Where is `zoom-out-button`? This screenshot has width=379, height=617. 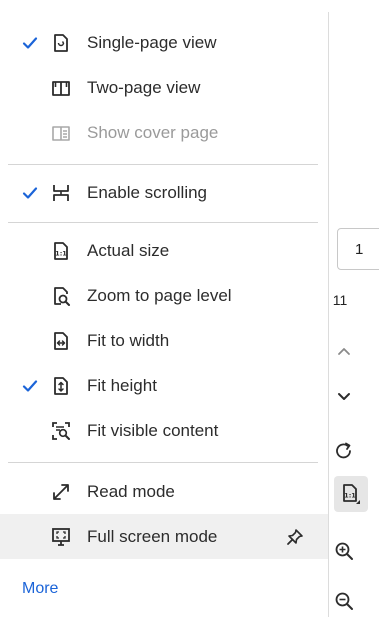
zoom-out-button is located at coordinates (344, 601).